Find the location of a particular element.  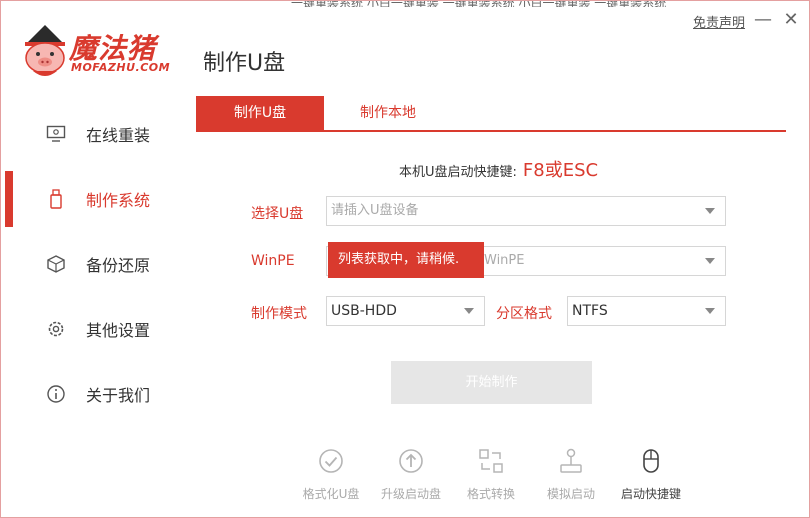

page-title: 制作U盘 is located at coordinates (244, 63).